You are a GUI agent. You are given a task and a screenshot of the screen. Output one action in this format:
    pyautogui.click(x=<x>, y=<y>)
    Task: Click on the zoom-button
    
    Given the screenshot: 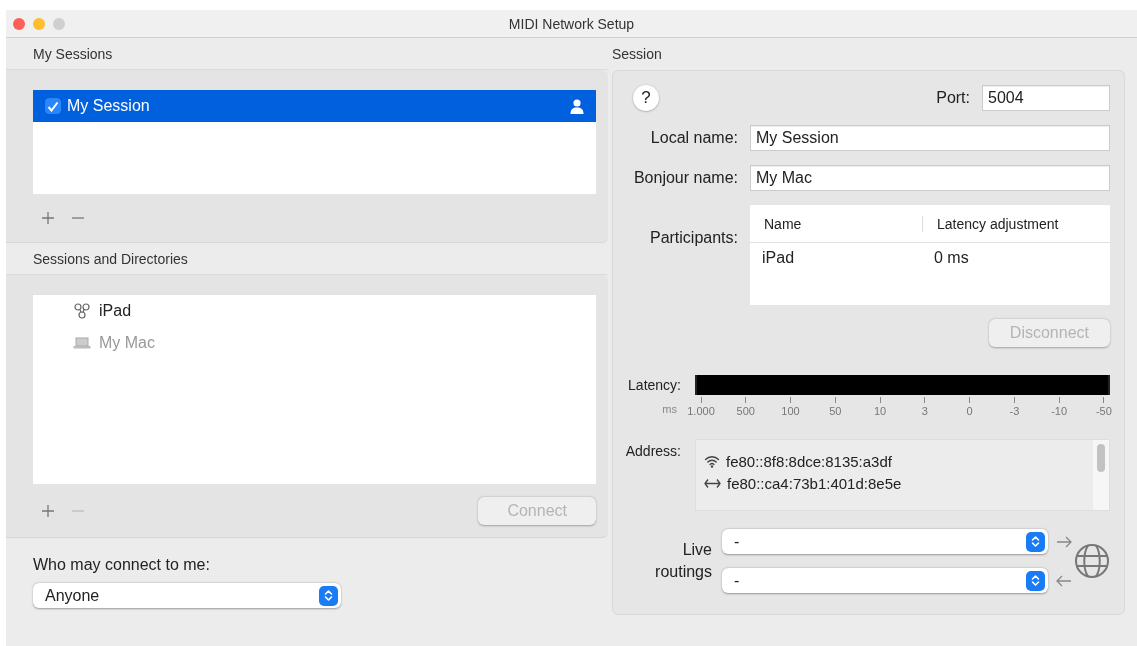 What is the action you would take?
    pyautogui.click(x=59, y=23)
    